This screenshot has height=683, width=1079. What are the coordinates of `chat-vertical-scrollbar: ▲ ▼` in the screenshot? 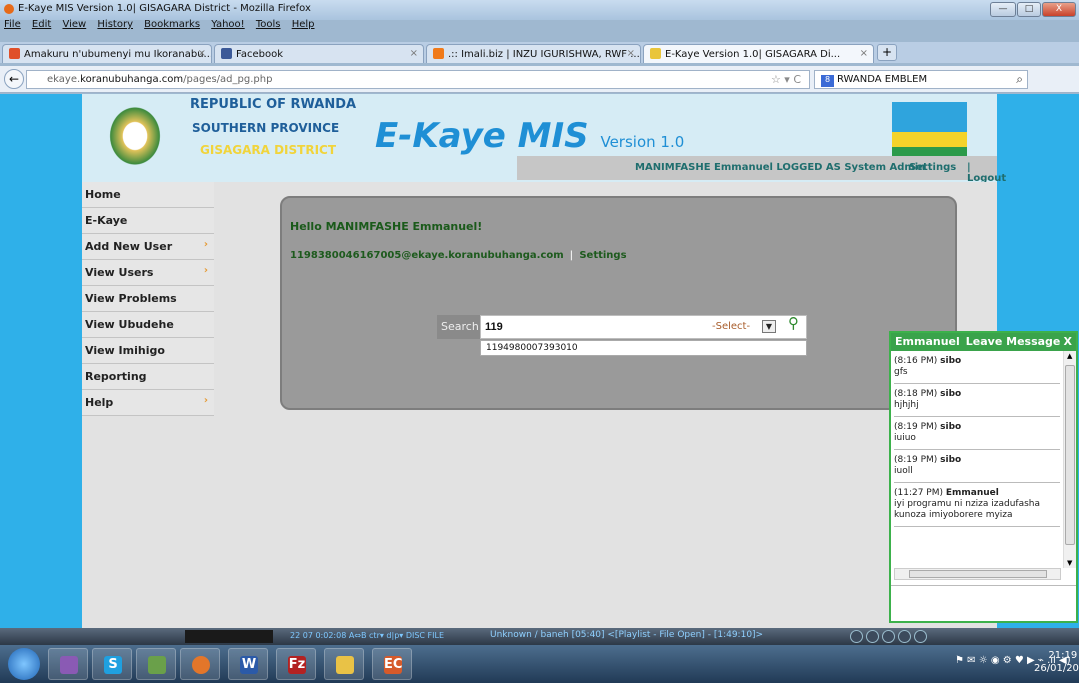 It's located at (1069, 459).